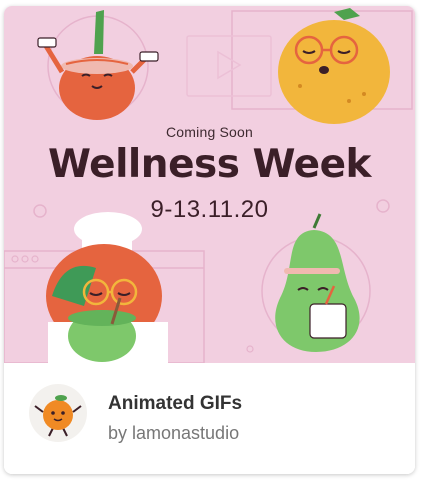  Describe the element at coordinates (317, 282) in the screenshot. I see `pear-character` at that location.